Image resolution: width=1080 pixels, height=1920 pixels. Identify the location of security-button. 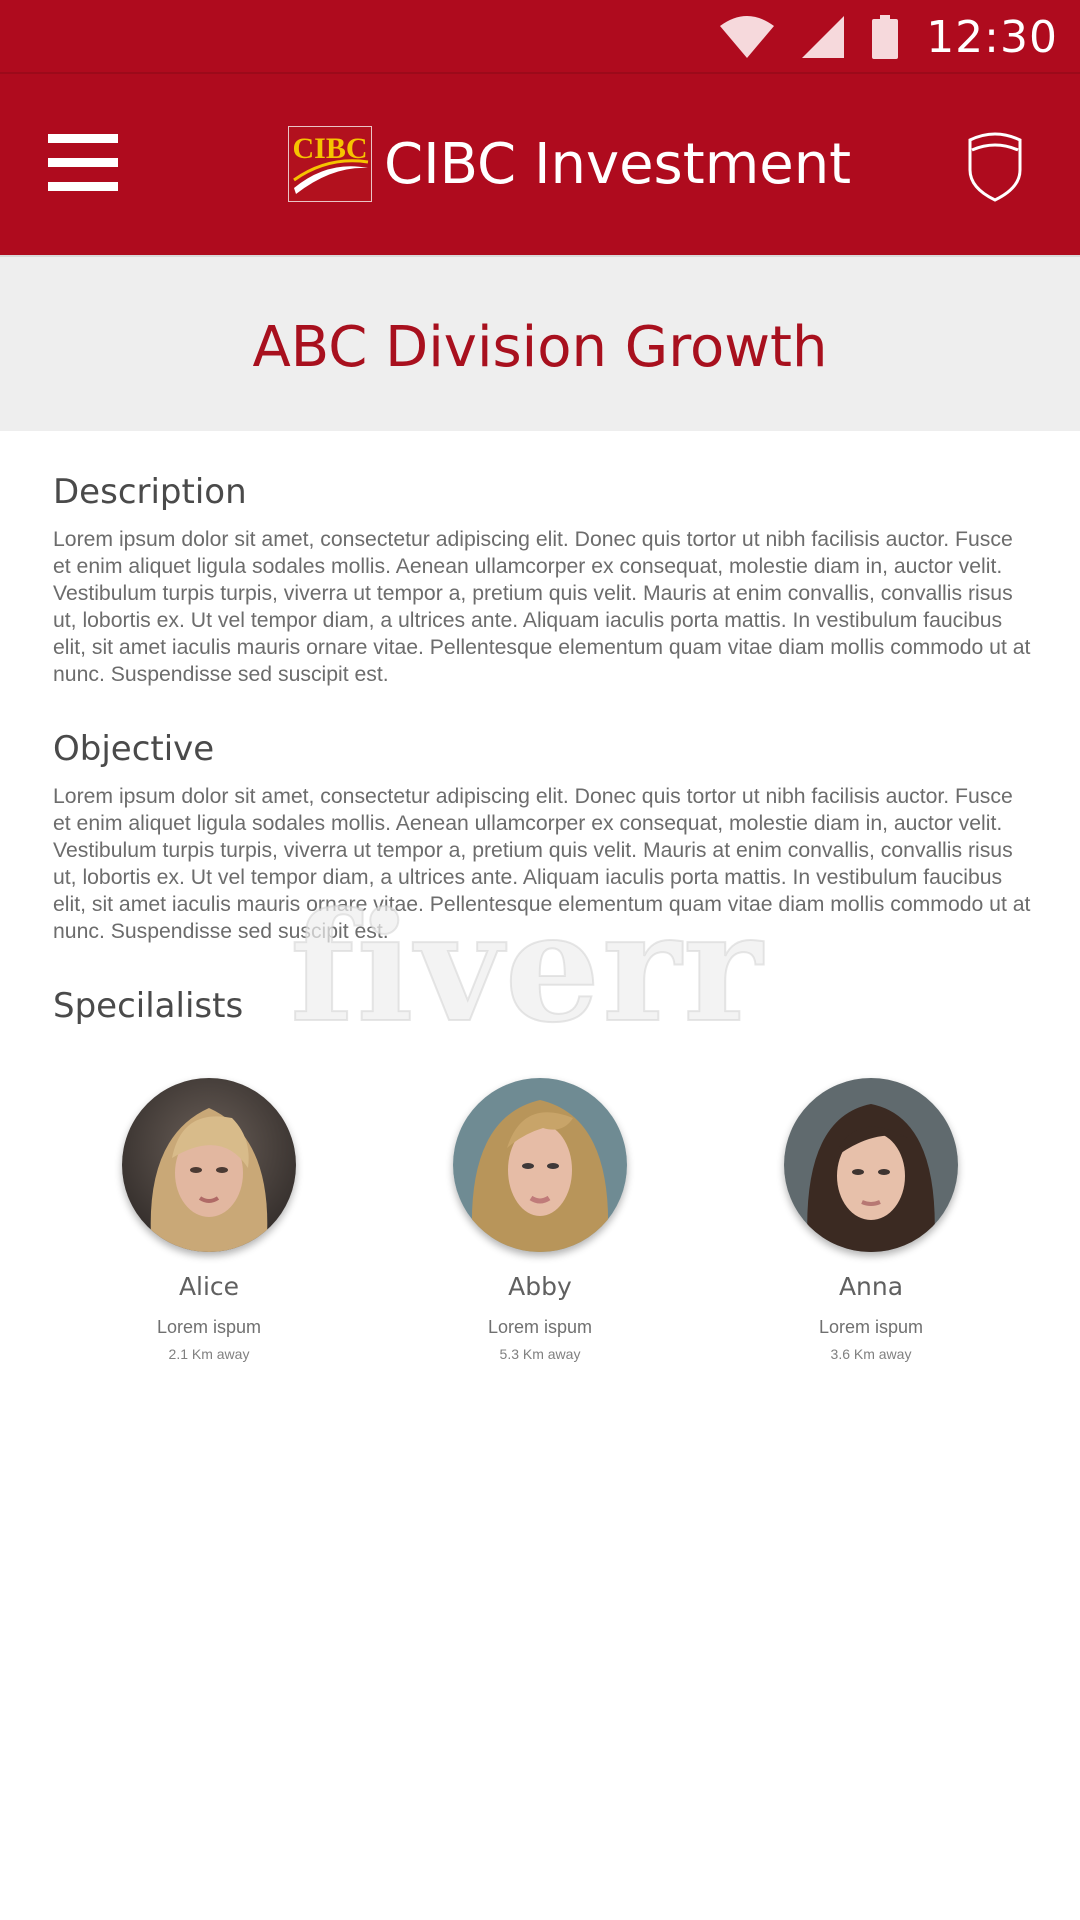
(995, 166).